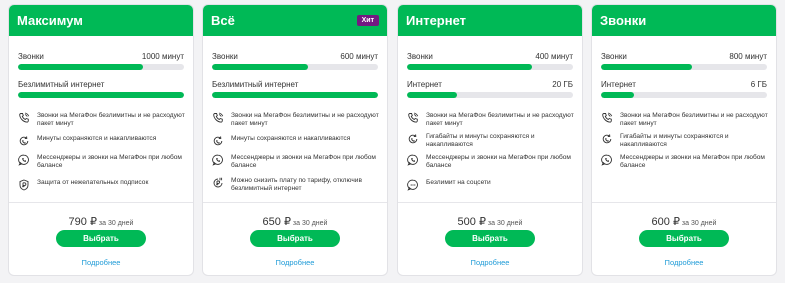 The image size is (785, 283). I want to click on card-title: Всё, so click(223, 20).